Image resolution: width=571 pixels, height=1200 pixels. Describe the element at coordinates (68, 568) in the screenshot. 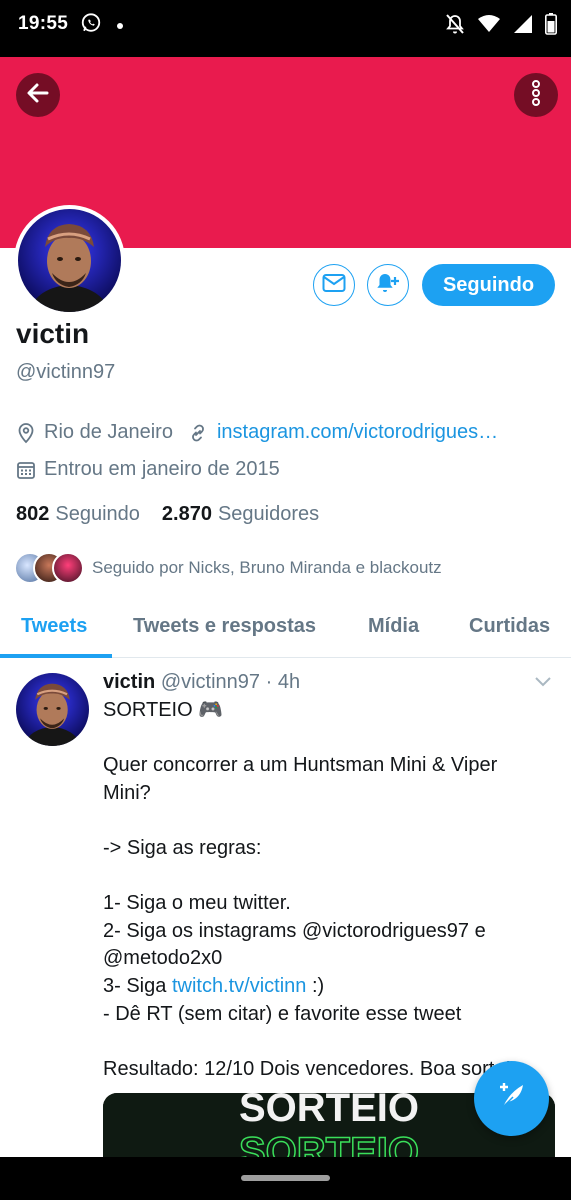

I see `follower-avatar` at that location.